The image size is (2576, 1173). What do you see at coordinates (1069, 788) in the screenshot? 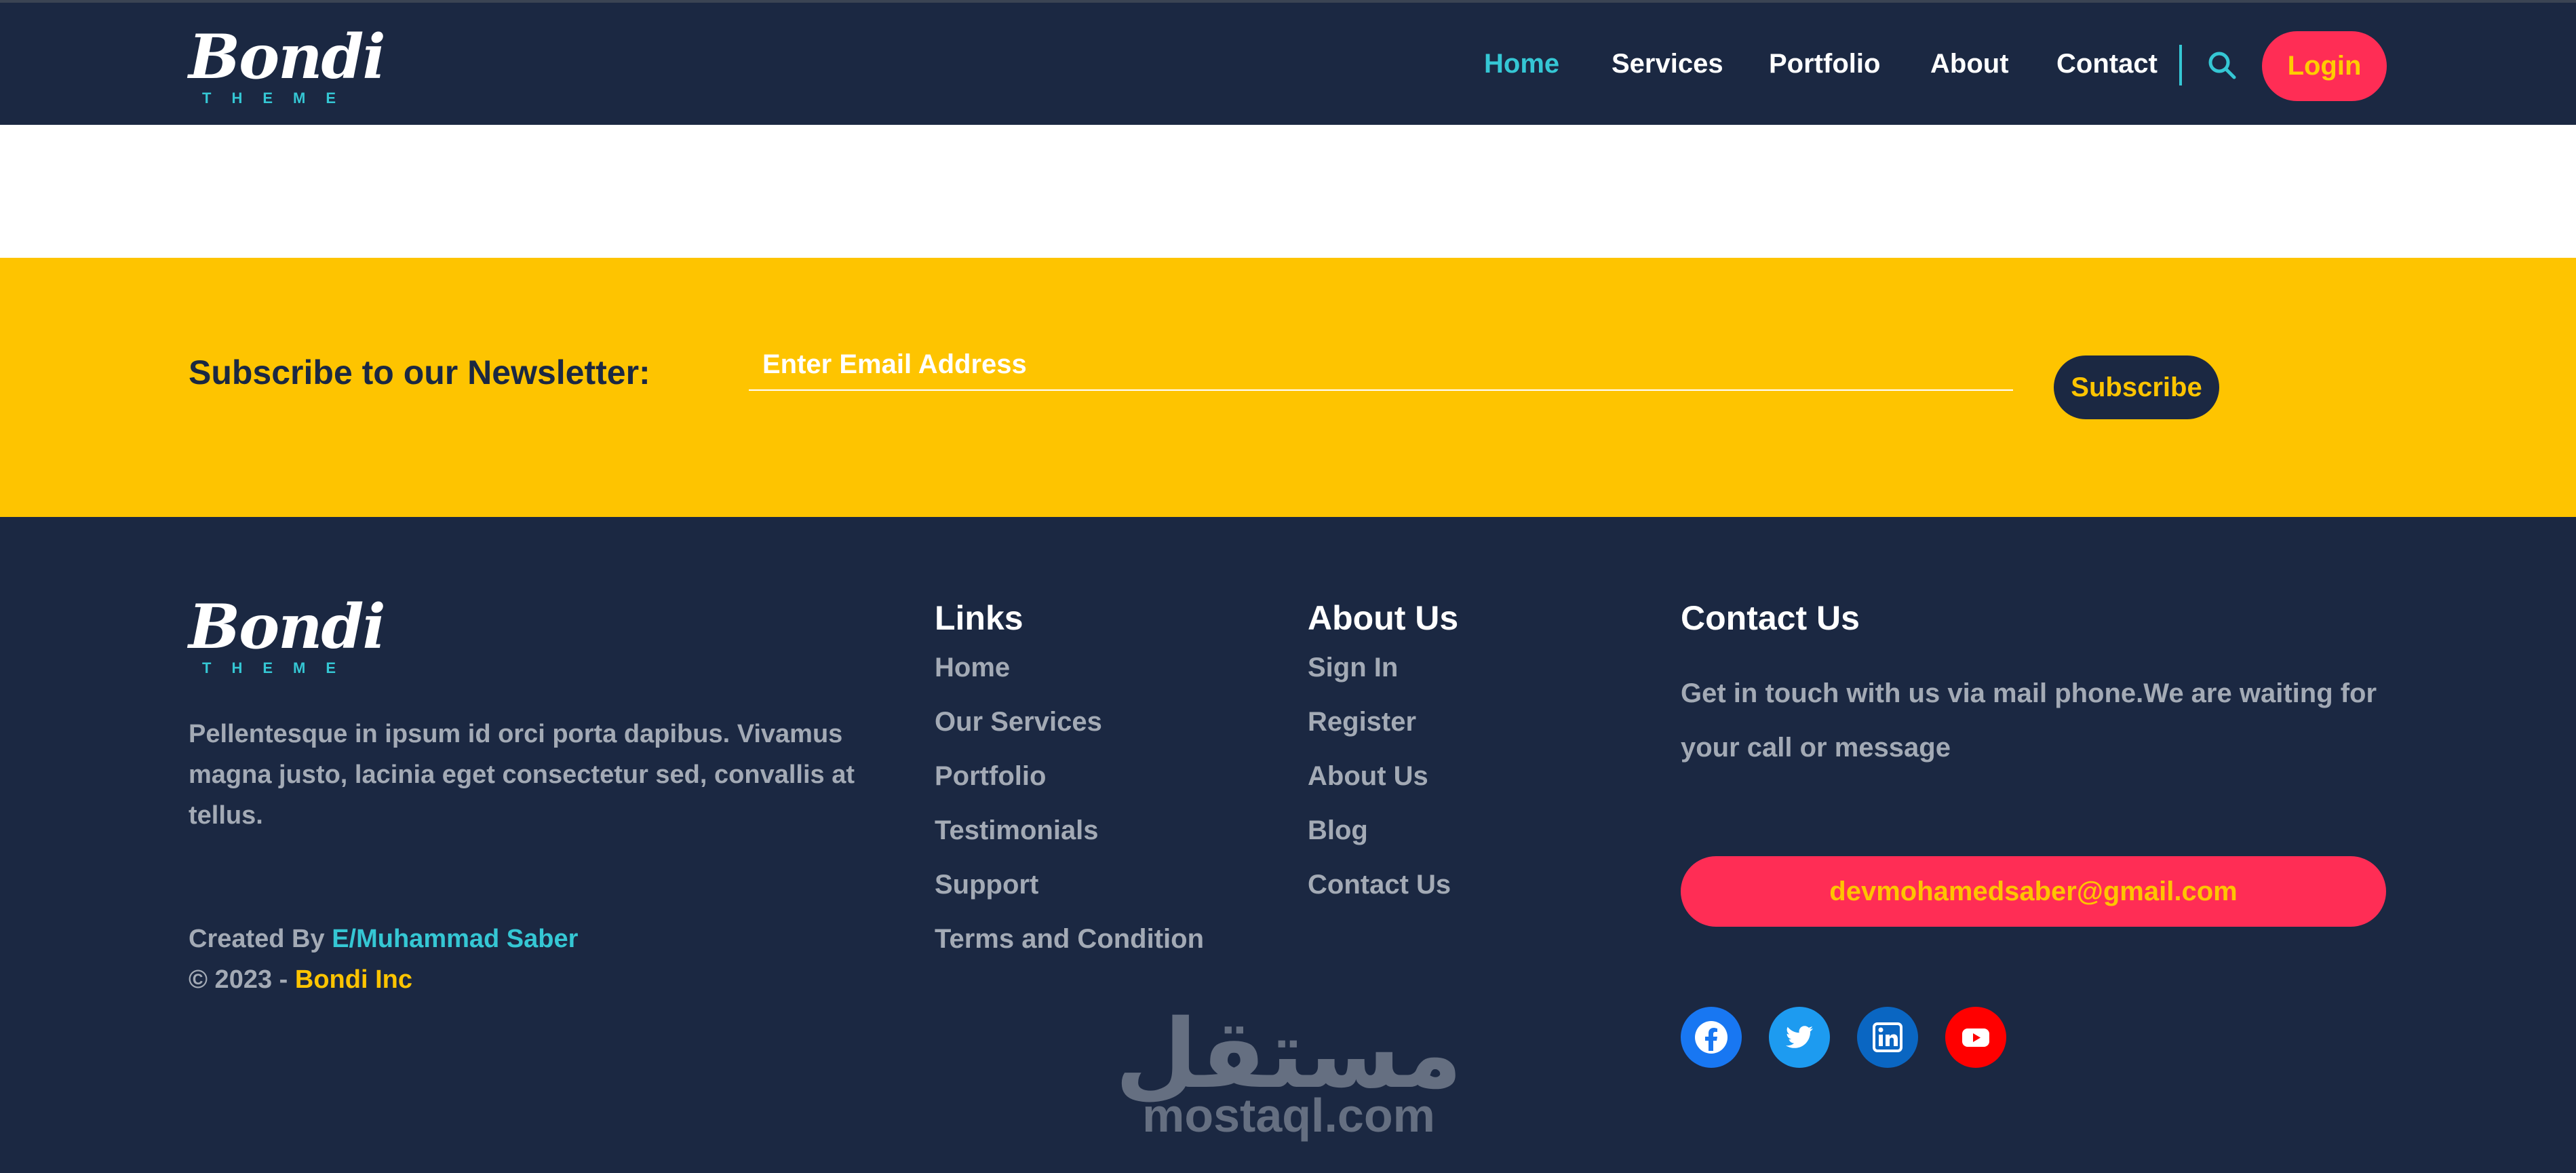
I see `footer-link-portfolio: Portfolio` at bounding box center [1069, 788].